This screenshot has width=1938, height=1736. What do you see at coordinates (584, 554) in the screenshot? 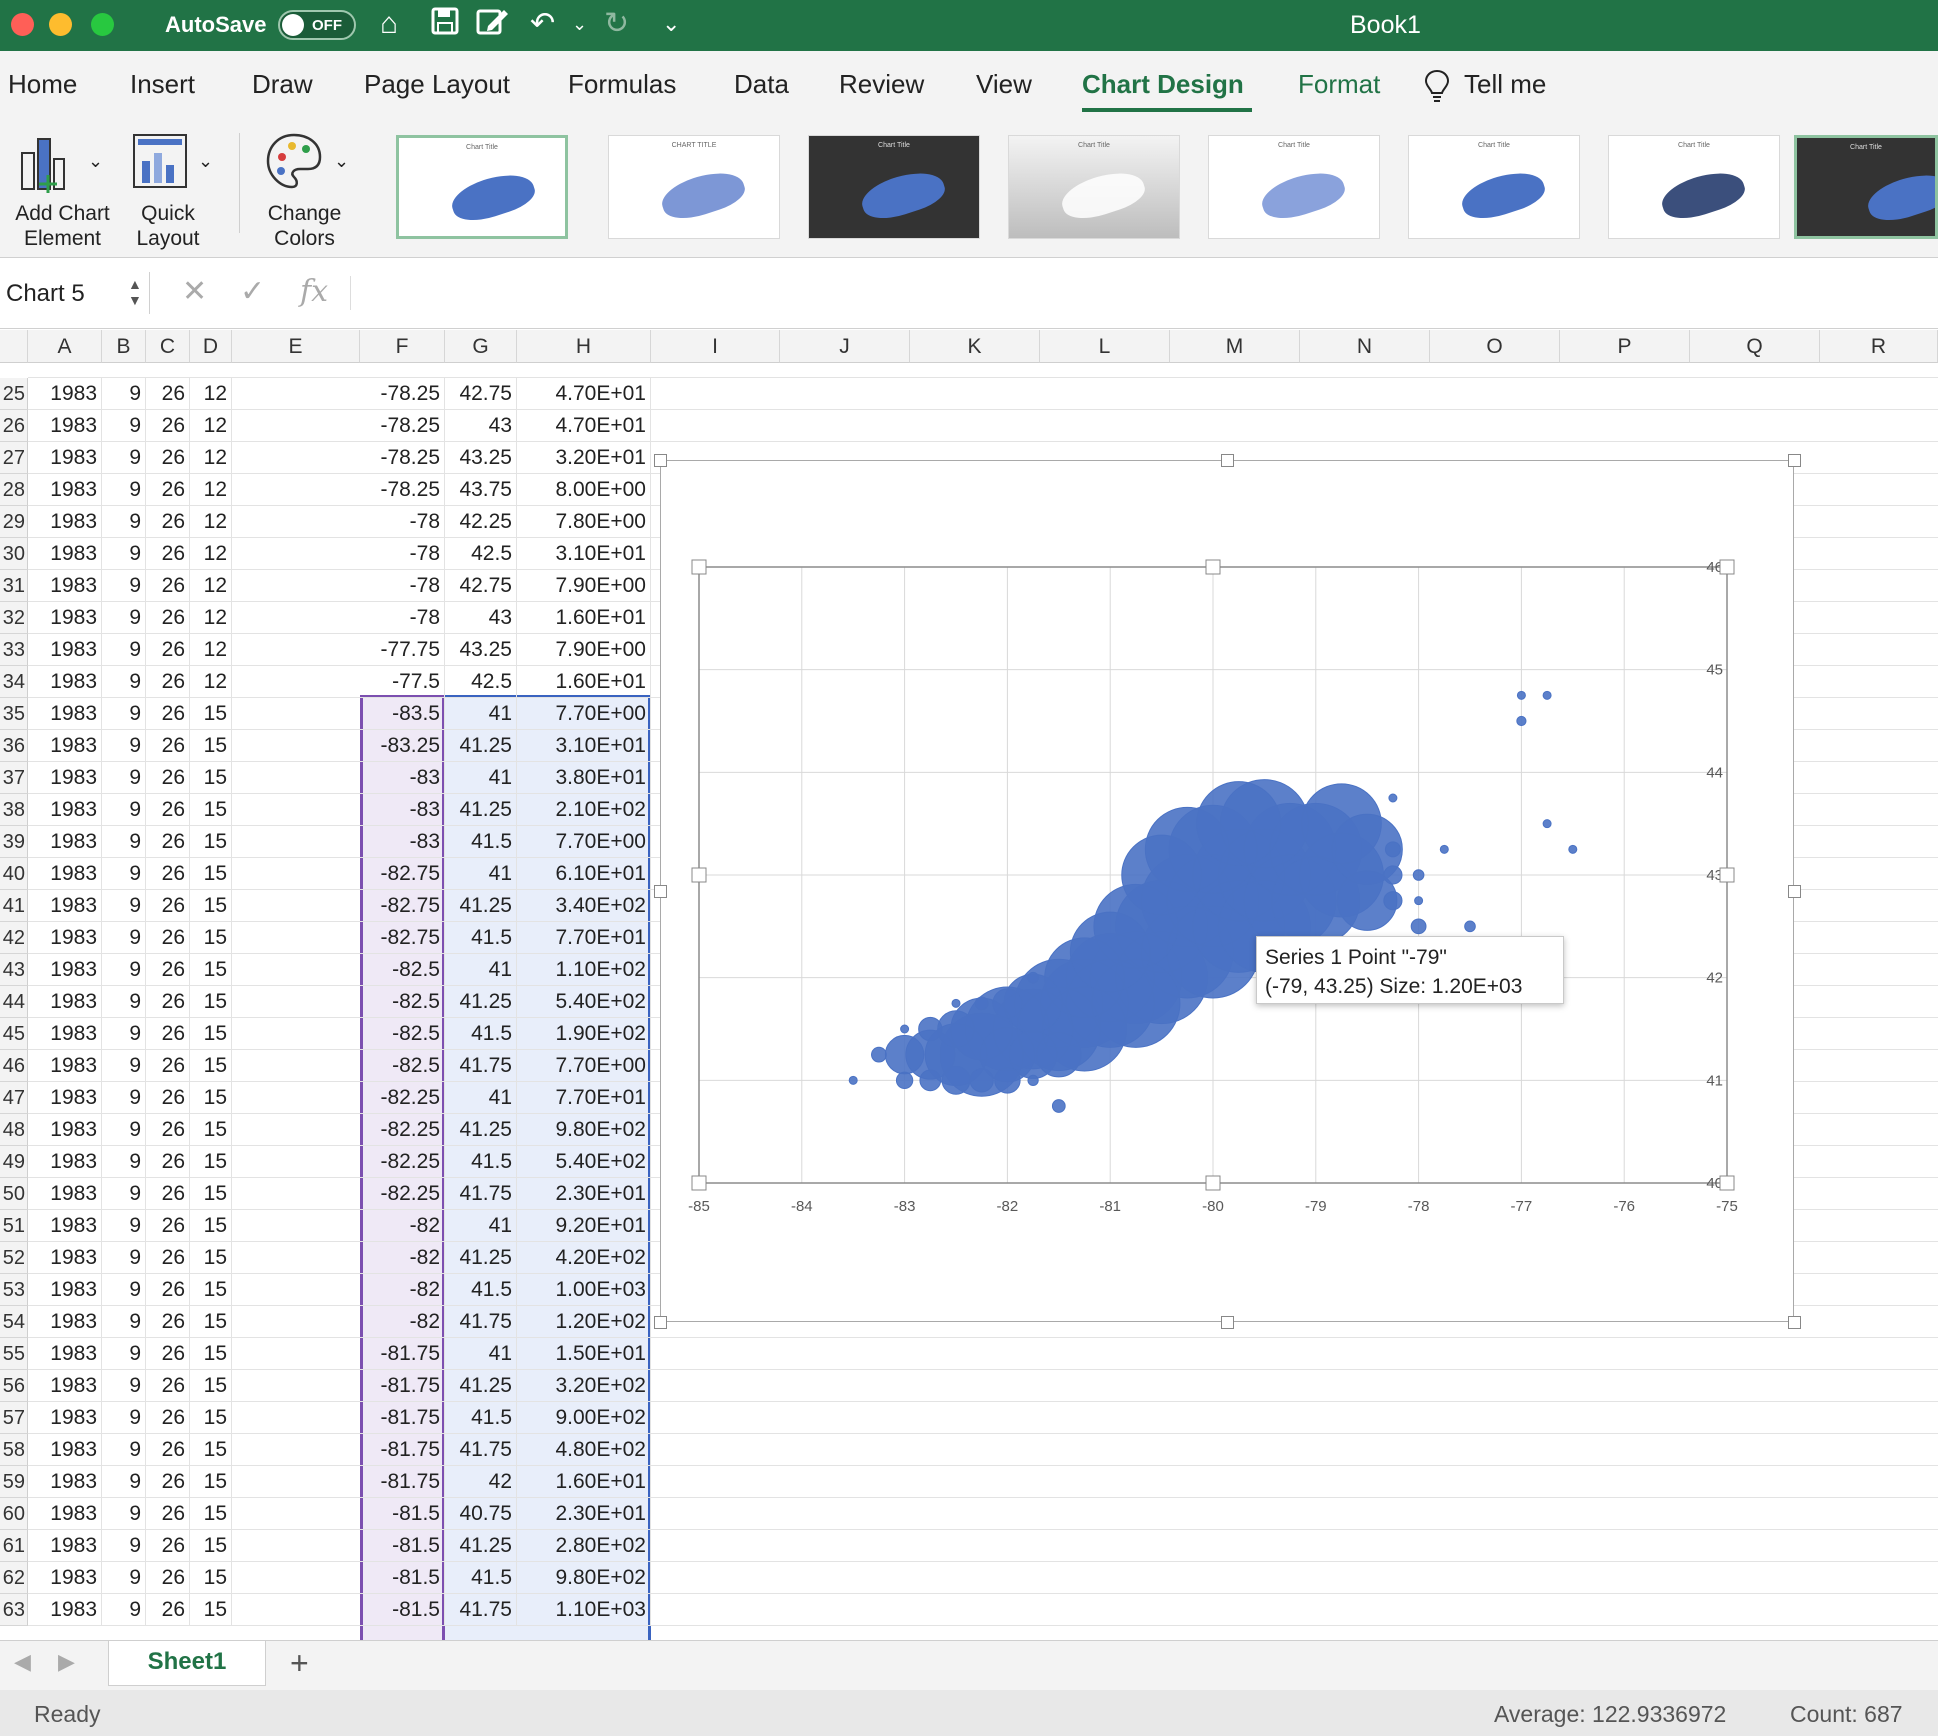
I see `cell-h: 3.10E+01` at bounding box center [584, 554].